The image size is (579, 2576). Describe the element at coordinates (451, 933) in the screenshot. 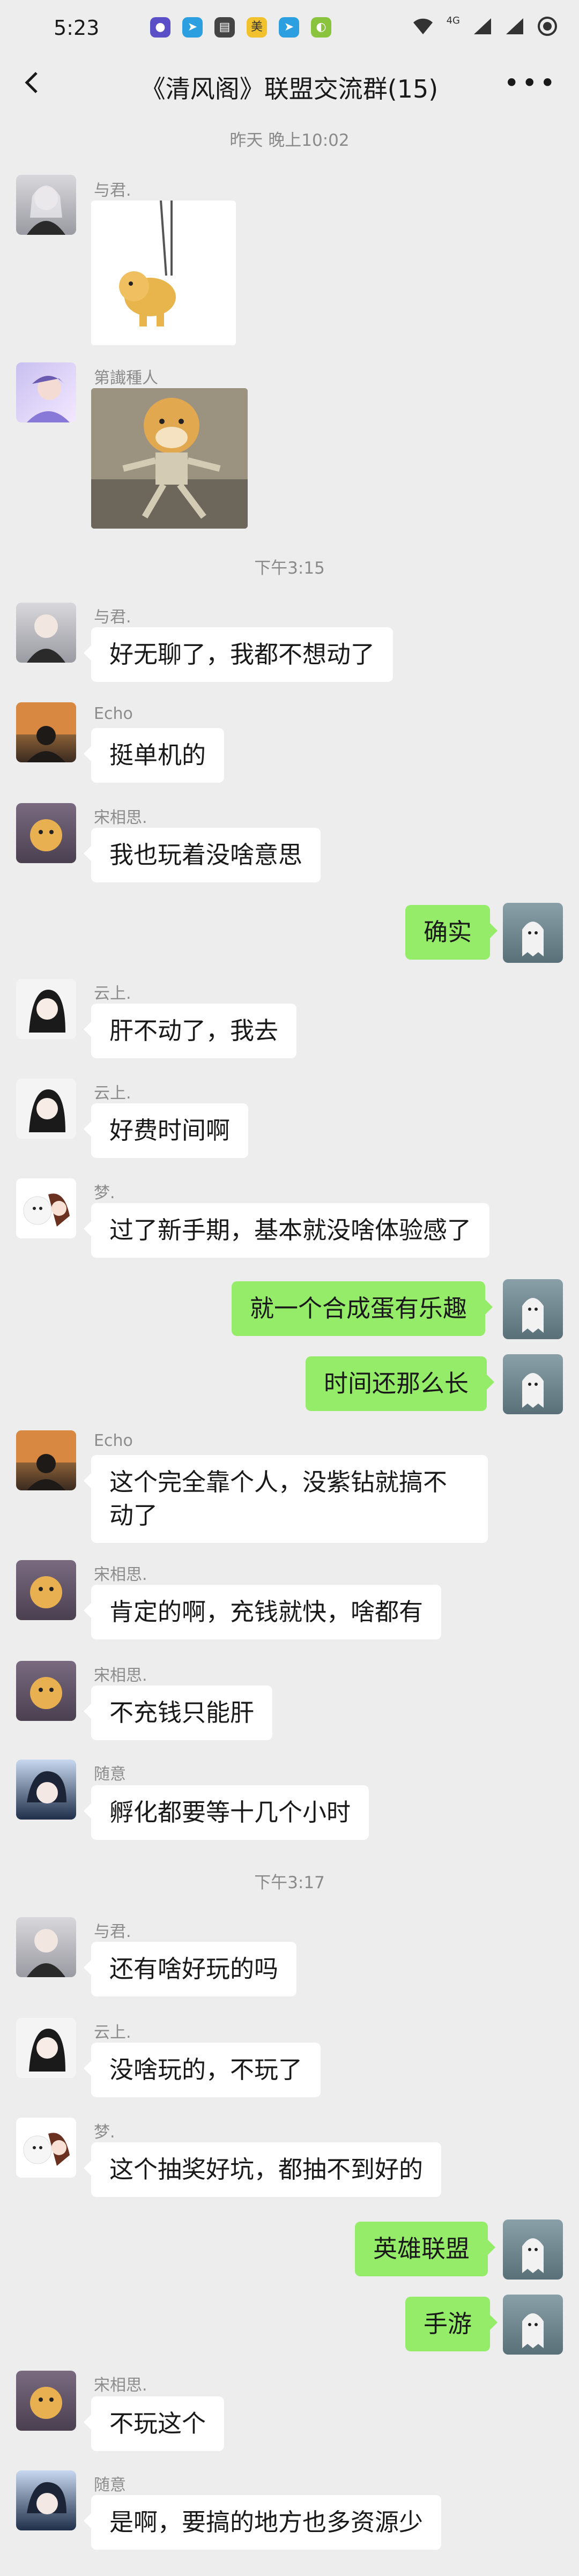

I see `message-bubble: 确实` at that location.